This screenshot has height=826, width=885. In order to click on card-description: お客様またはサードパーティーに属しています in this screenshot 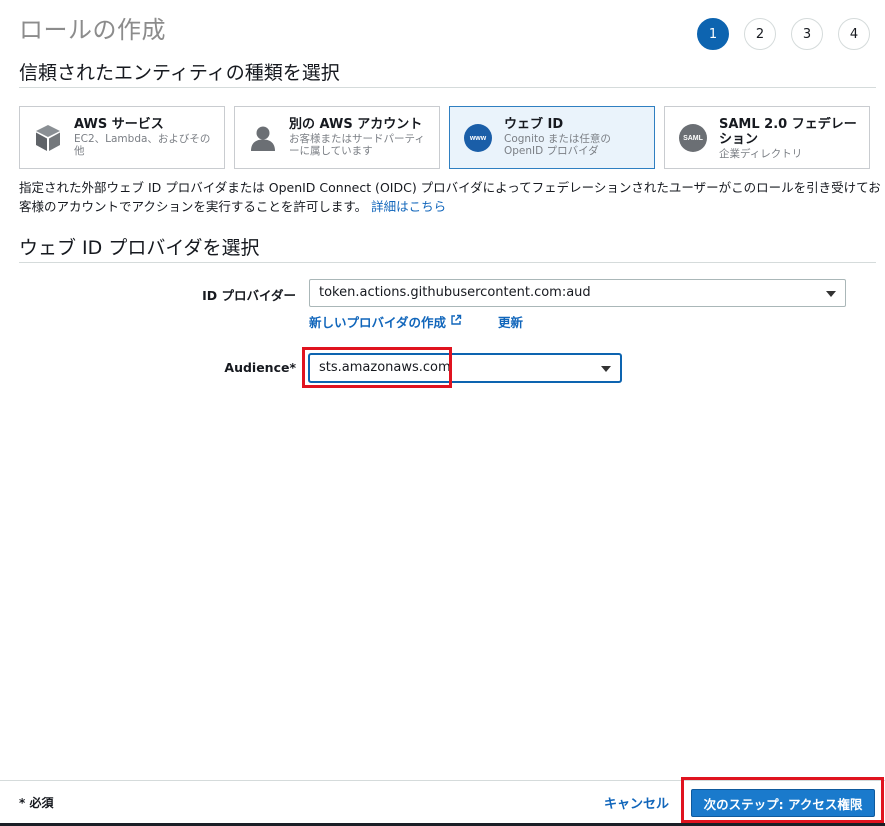, I will do `click(357, 145)`.